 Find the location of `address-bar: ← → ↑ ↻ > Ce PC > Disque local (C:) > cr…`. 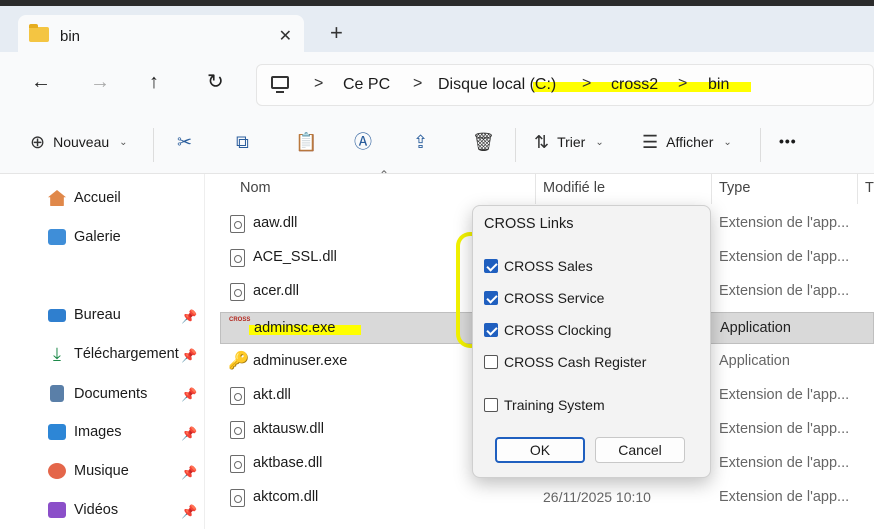

address-bar: ← → ↑ ↻ > Ce PC > Disque local (C:) > cr… is located at coordinates (437, 84).